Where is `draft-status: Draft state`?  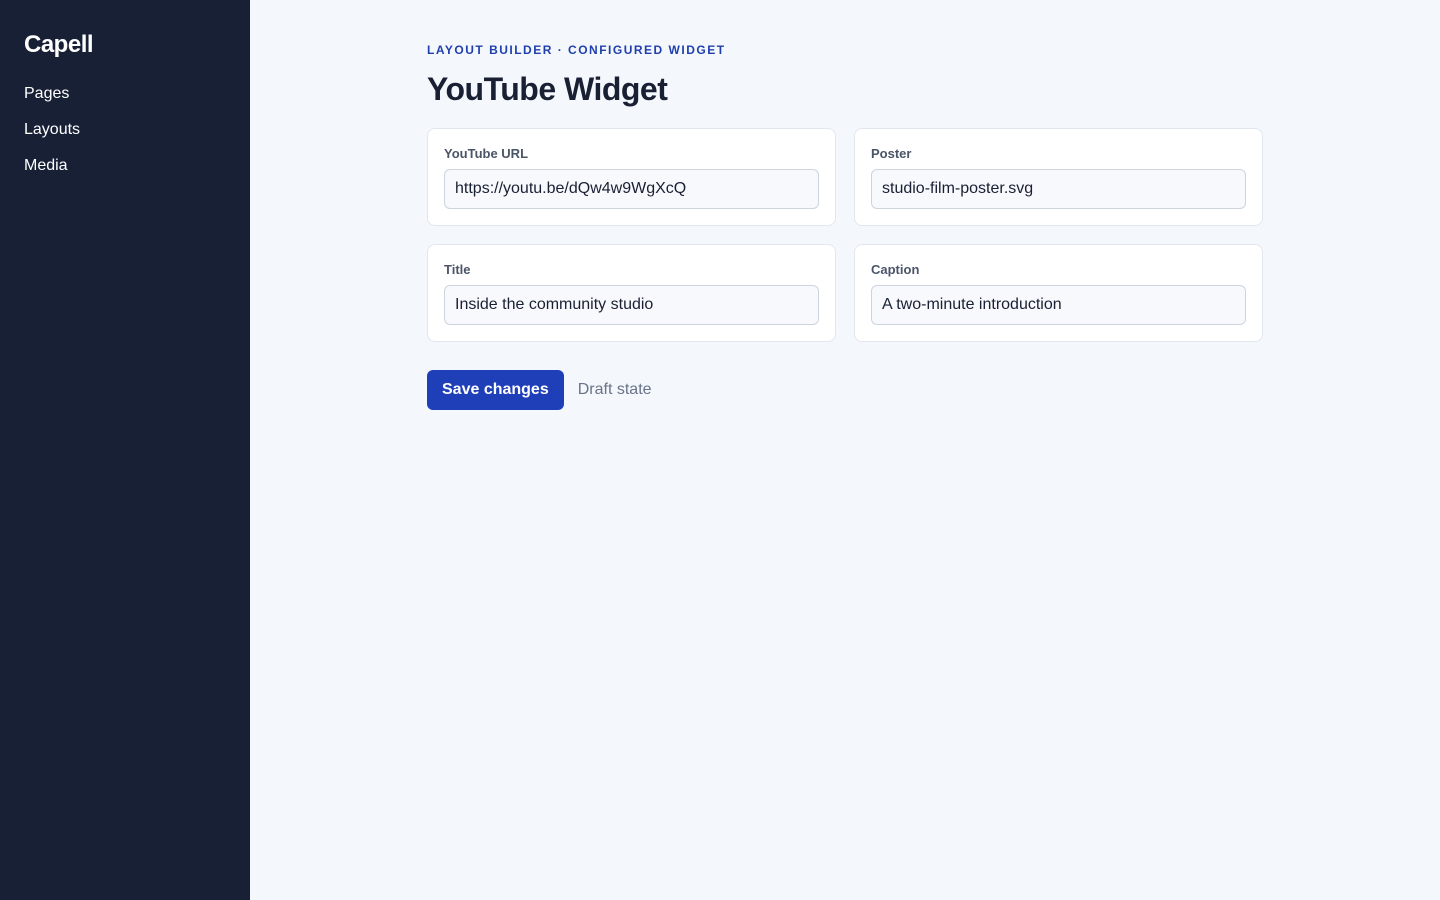
draft-status: Draft state is located at coordinates (614, 389).